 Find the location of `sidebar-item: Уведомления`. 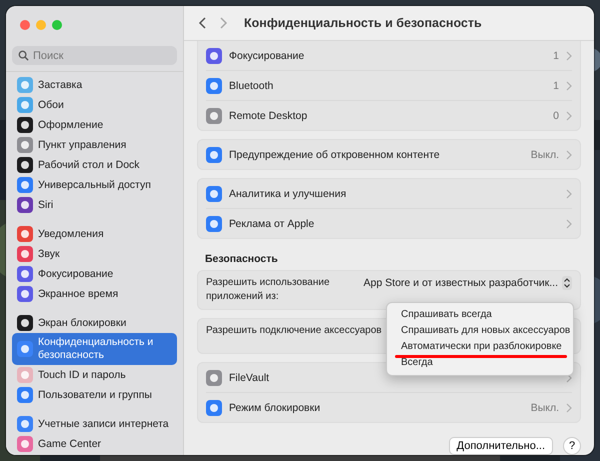

sidebar-item: Уведомления is located at coordinates (94, 234).